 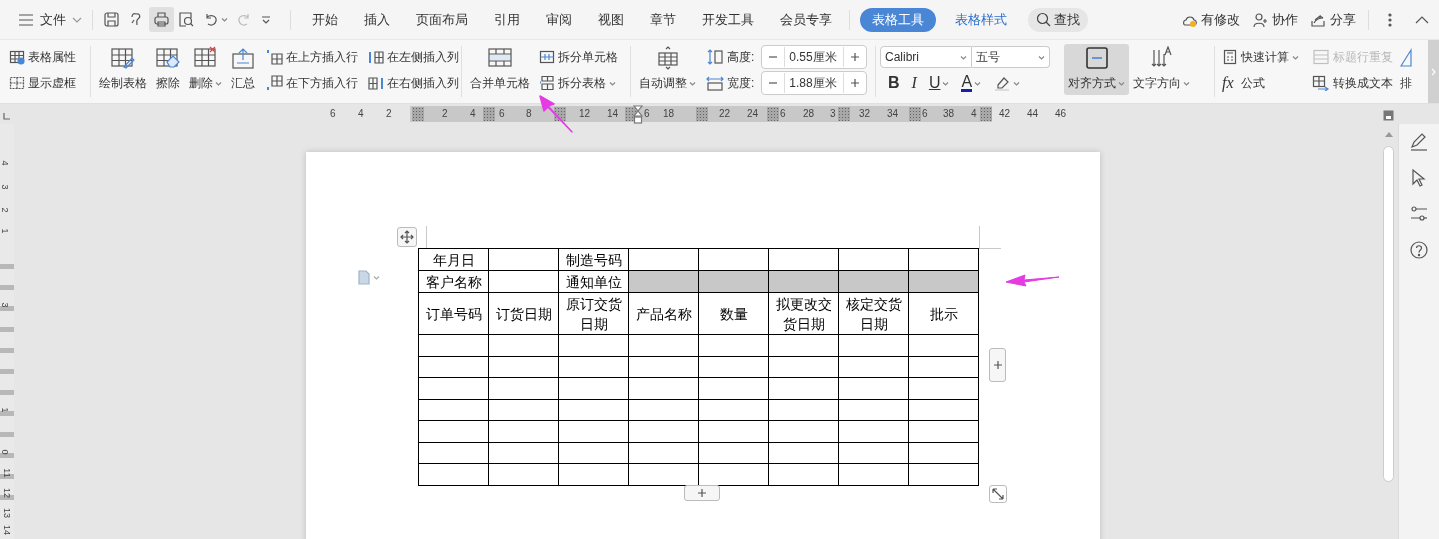 What do you see at coordinates (453, 313) in the screenshot?
I see `table-cell: 订单号码` at bounding box center [453, 313].